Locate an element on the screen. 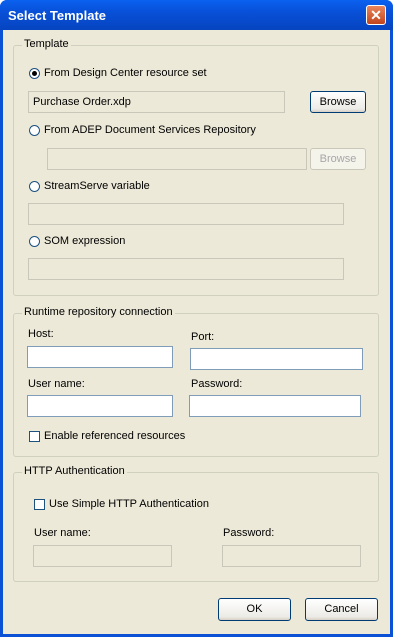 Image resolution: width=393 pixels, height=637 pixels. radio-som-label: SOM expression is located at coordinates (84, 241).